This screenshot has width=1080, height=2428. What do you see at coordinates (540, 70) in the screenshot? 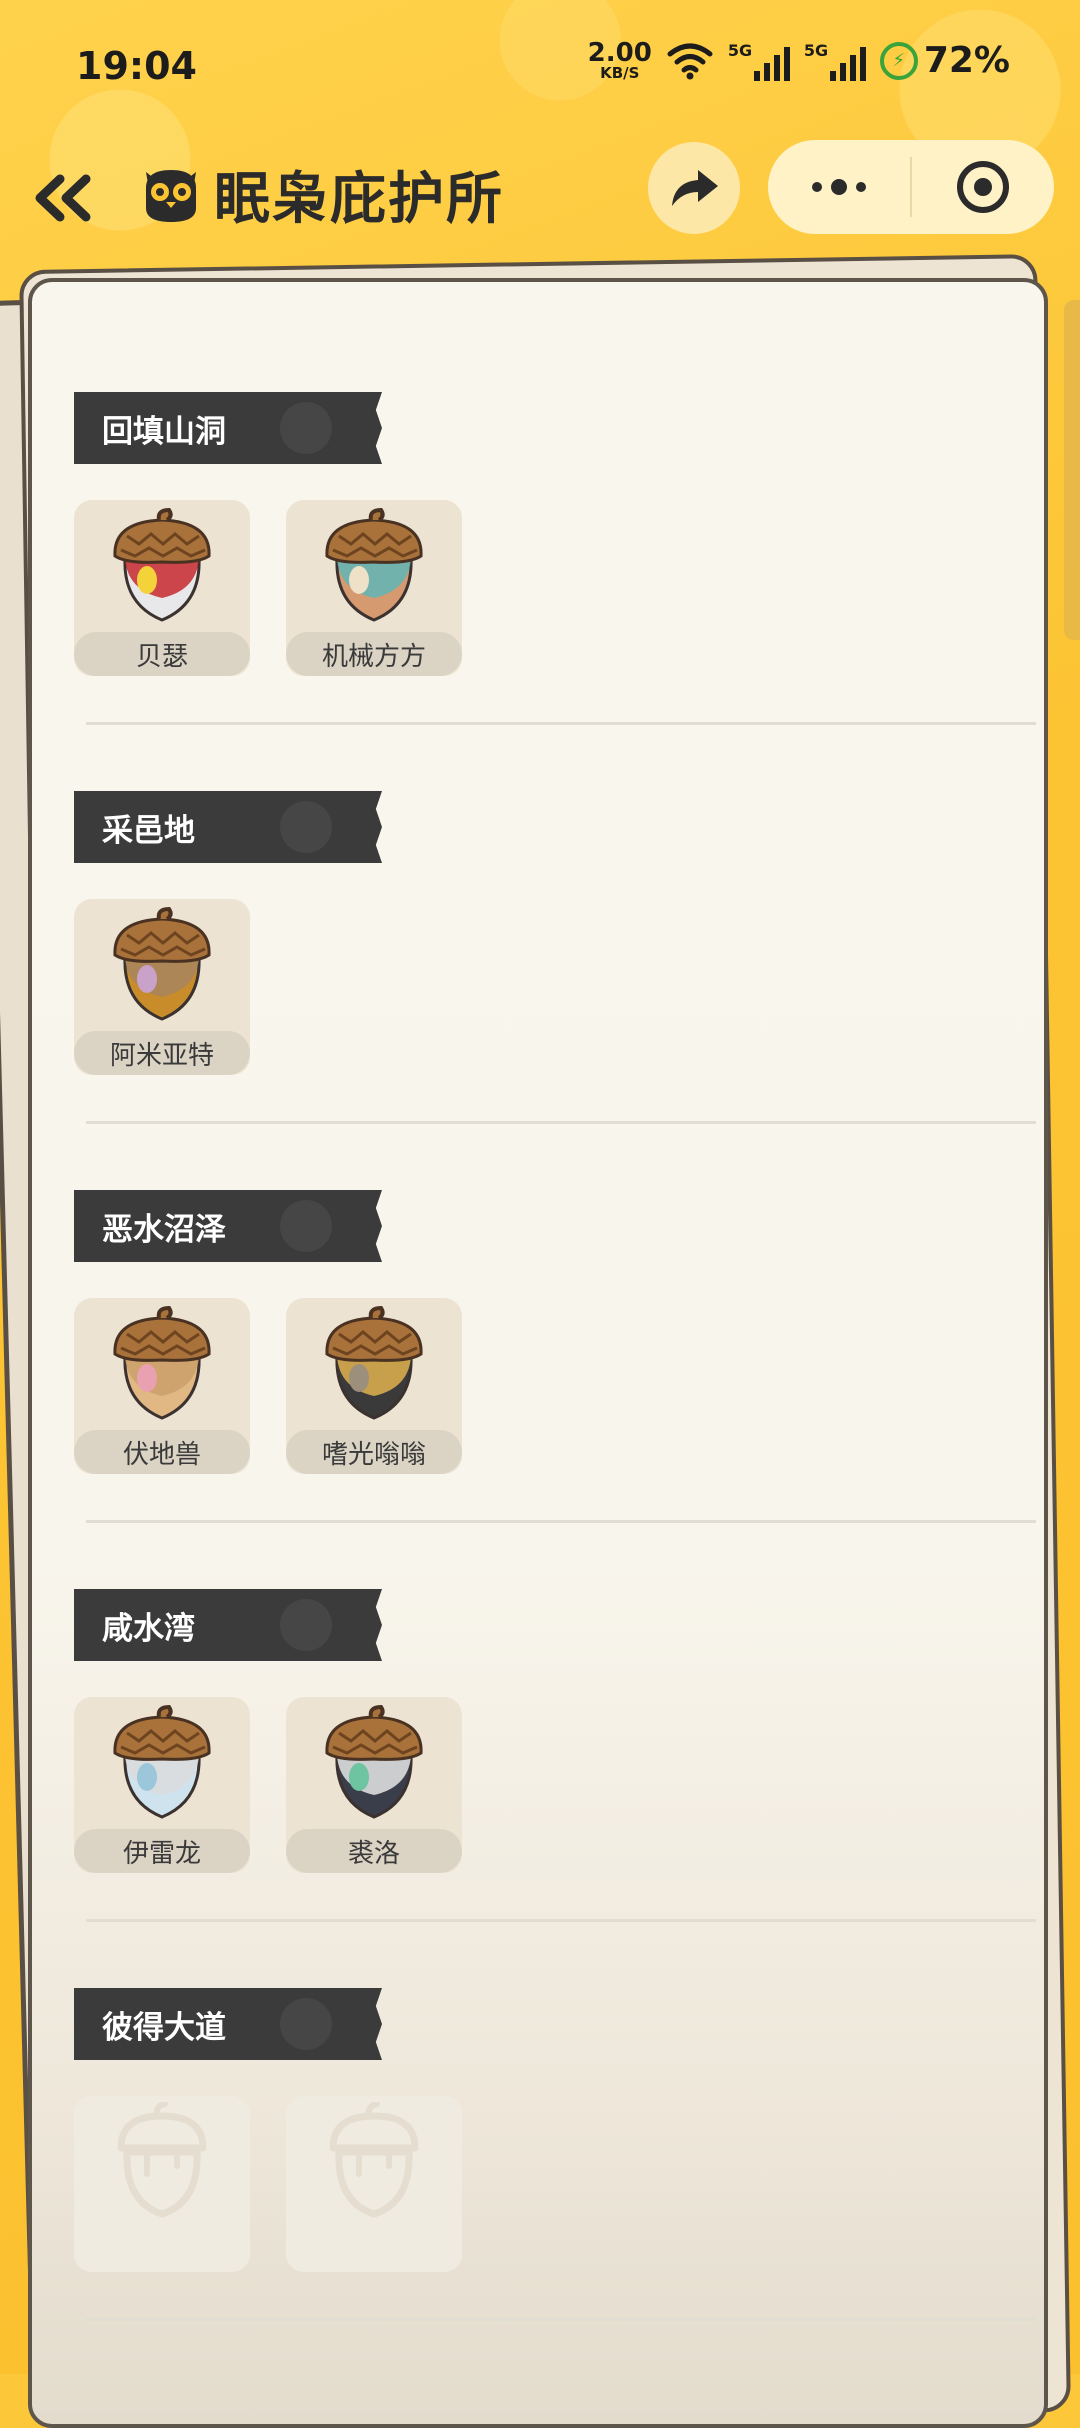
I see `status-bar: 19:04 2.00 KB/S 5G 5G ⚡ 72%` at bounding box center [540, 70].